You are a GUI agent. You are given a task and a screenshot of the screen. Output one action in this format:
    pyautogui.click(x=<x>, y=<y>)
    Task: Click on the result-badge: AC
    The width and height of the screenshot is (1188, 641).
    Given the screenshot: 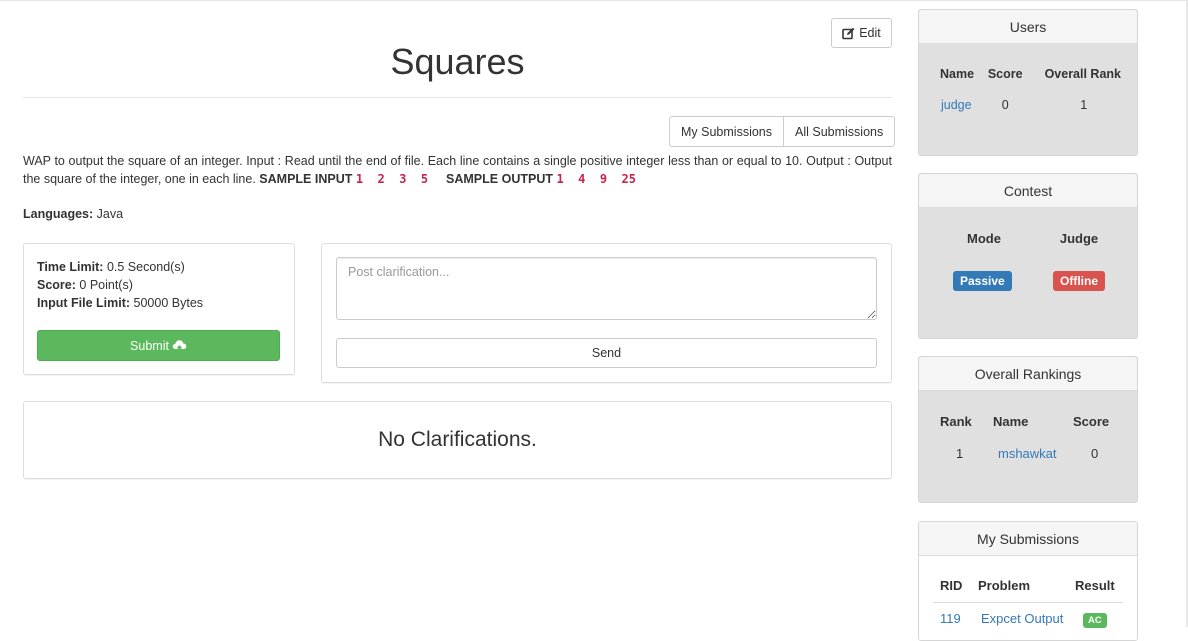 What is the action you would take?
    pyautogui.click(x=1095, y=620)
    